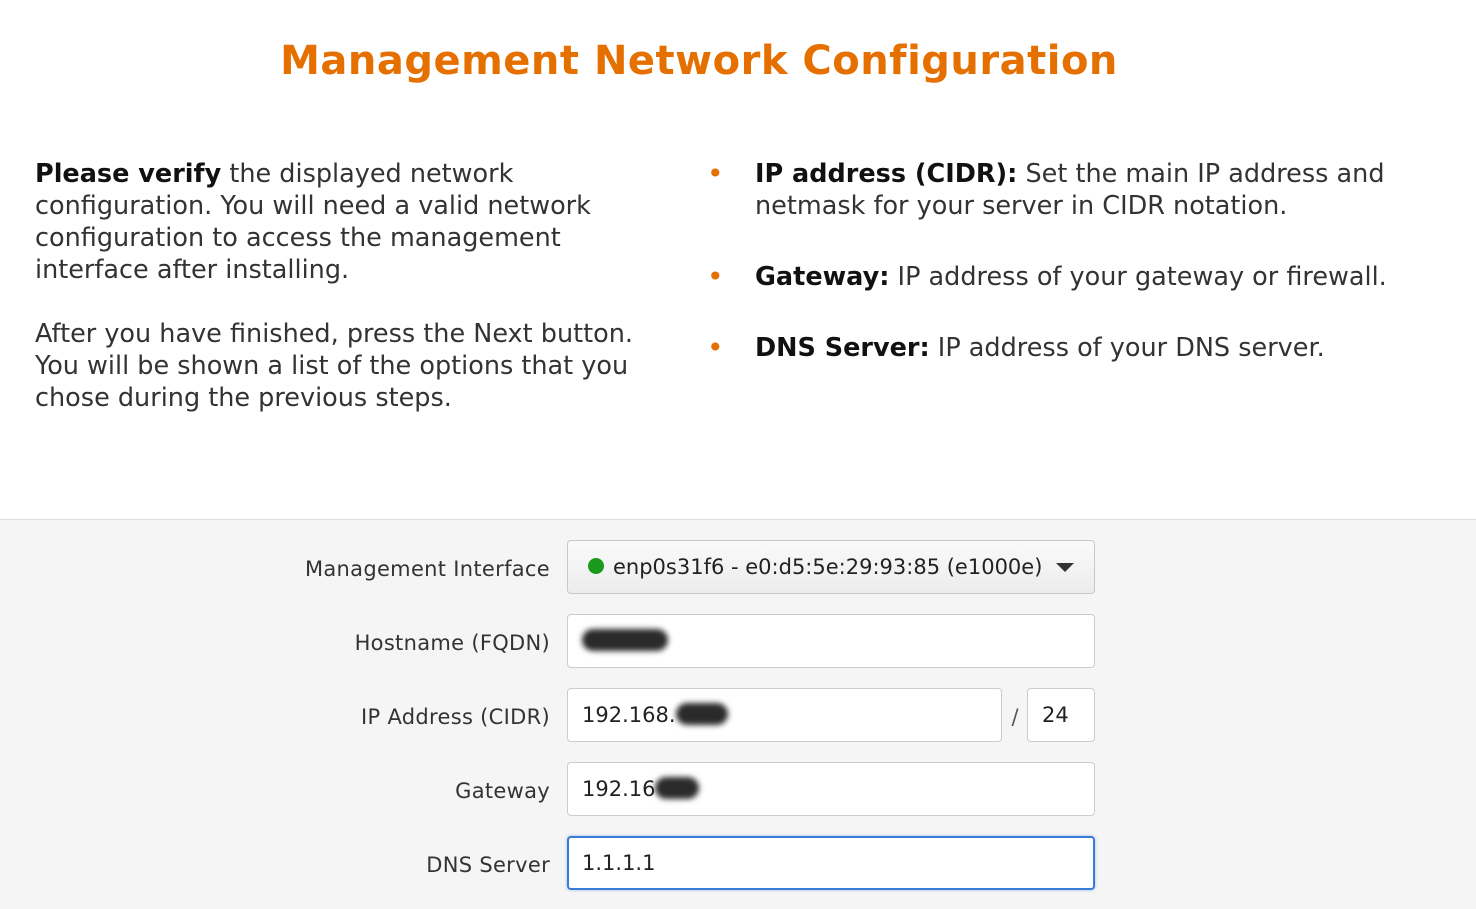  I want to click on cidr-prefix-input: 24, so click(1061, 715).